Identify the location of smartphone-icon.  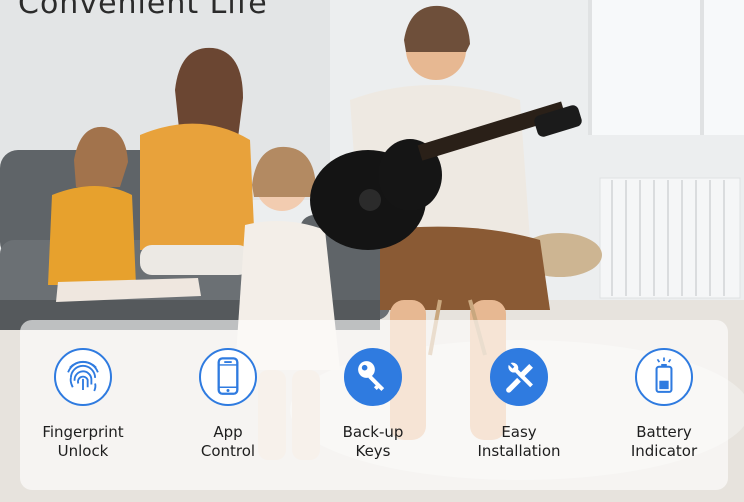
(228, 377).